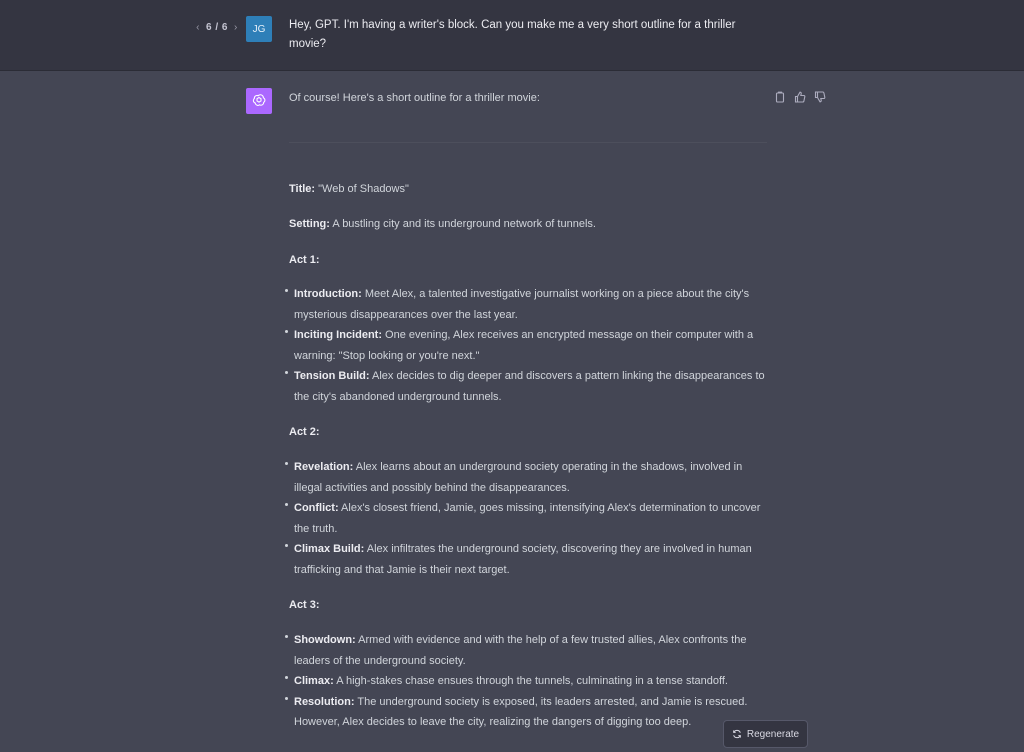  I want to click on act-3-heading-text: Act 3:, so click(304, 605).